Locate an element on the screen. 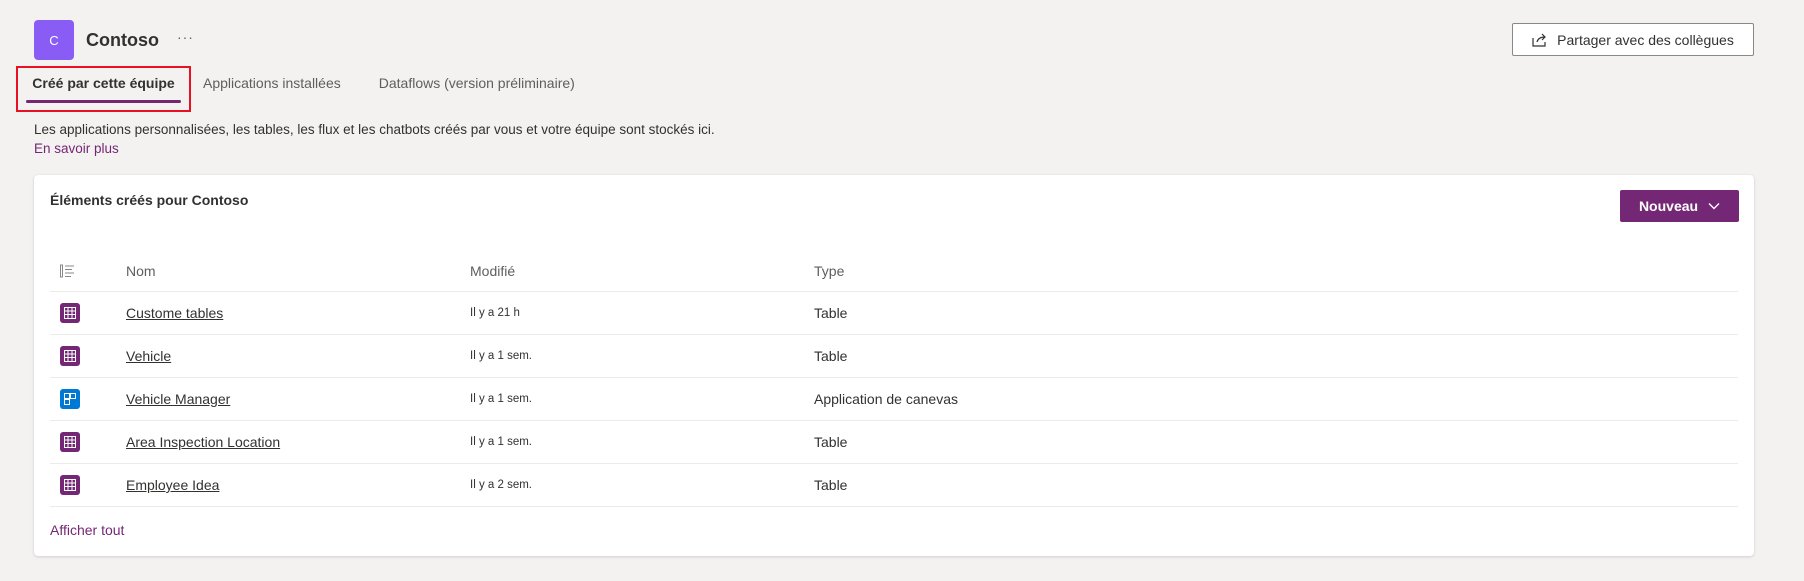 The width and height of the screenshot is (1804, 581). active-tab-indicator is located at coordinates (103, 101).